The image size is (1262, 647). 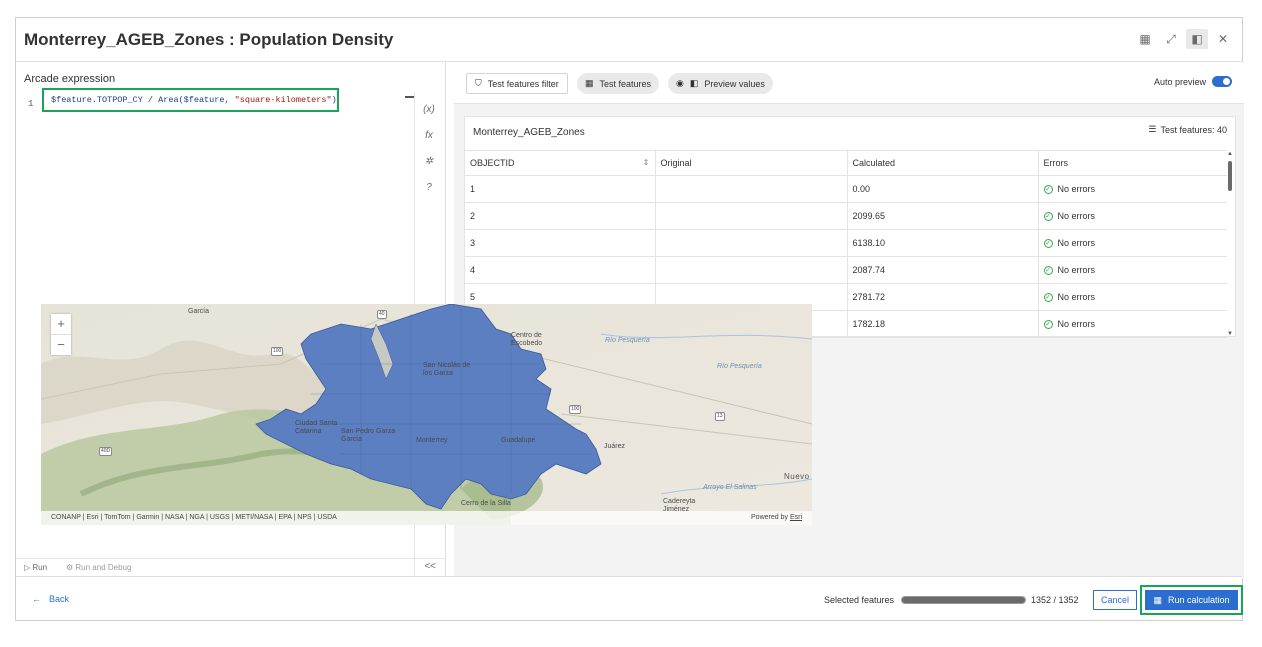 What do you see at coordinates (409, 97) in the screenshot?
I see `editor-scrollbar` at bounding box center [409, 97].